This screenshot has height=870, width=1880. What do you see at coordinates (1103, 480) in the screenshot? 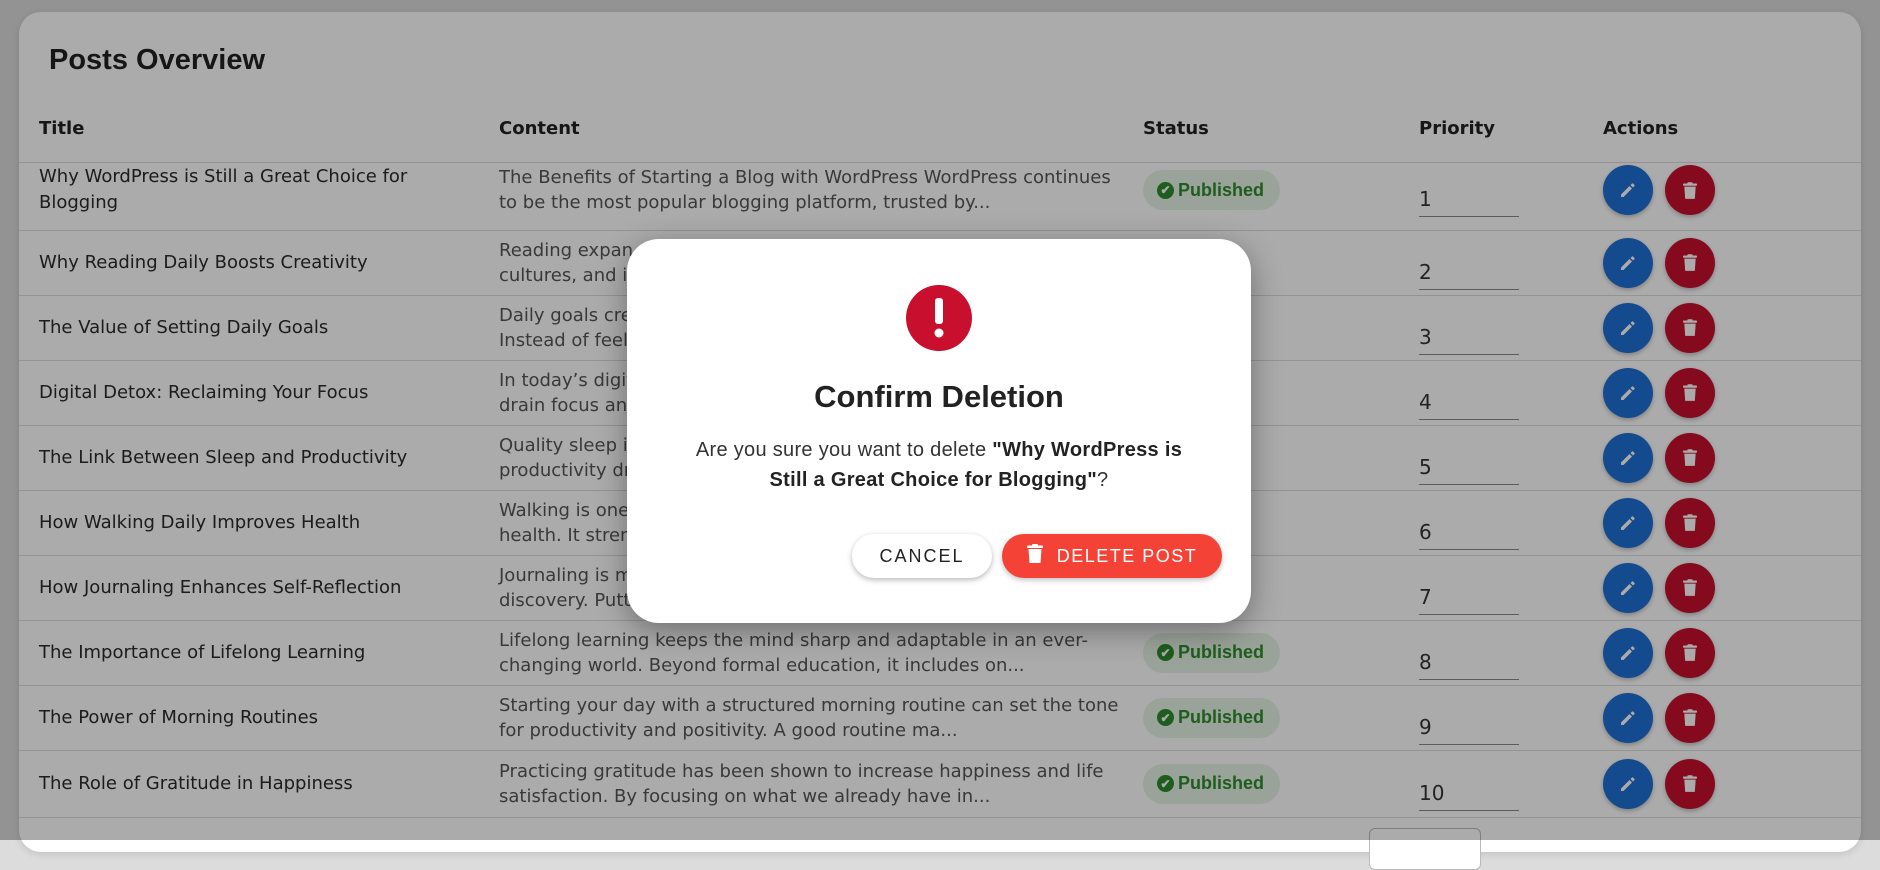
I see `dialog-message-suffix: ?` at bounding box center [1103, 480].